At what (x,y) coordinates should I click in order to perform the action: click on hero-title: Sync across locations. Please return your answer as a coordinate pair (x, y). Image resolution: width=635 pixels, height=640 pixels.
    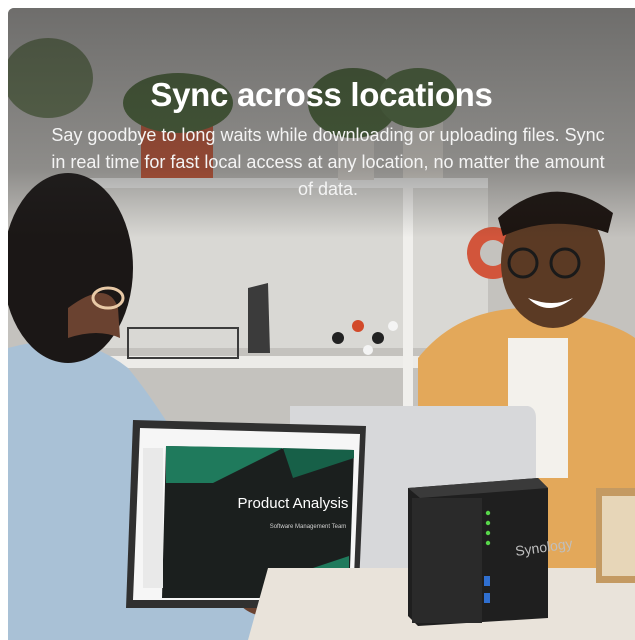
    Looking at the image, I should click on (321, 94).